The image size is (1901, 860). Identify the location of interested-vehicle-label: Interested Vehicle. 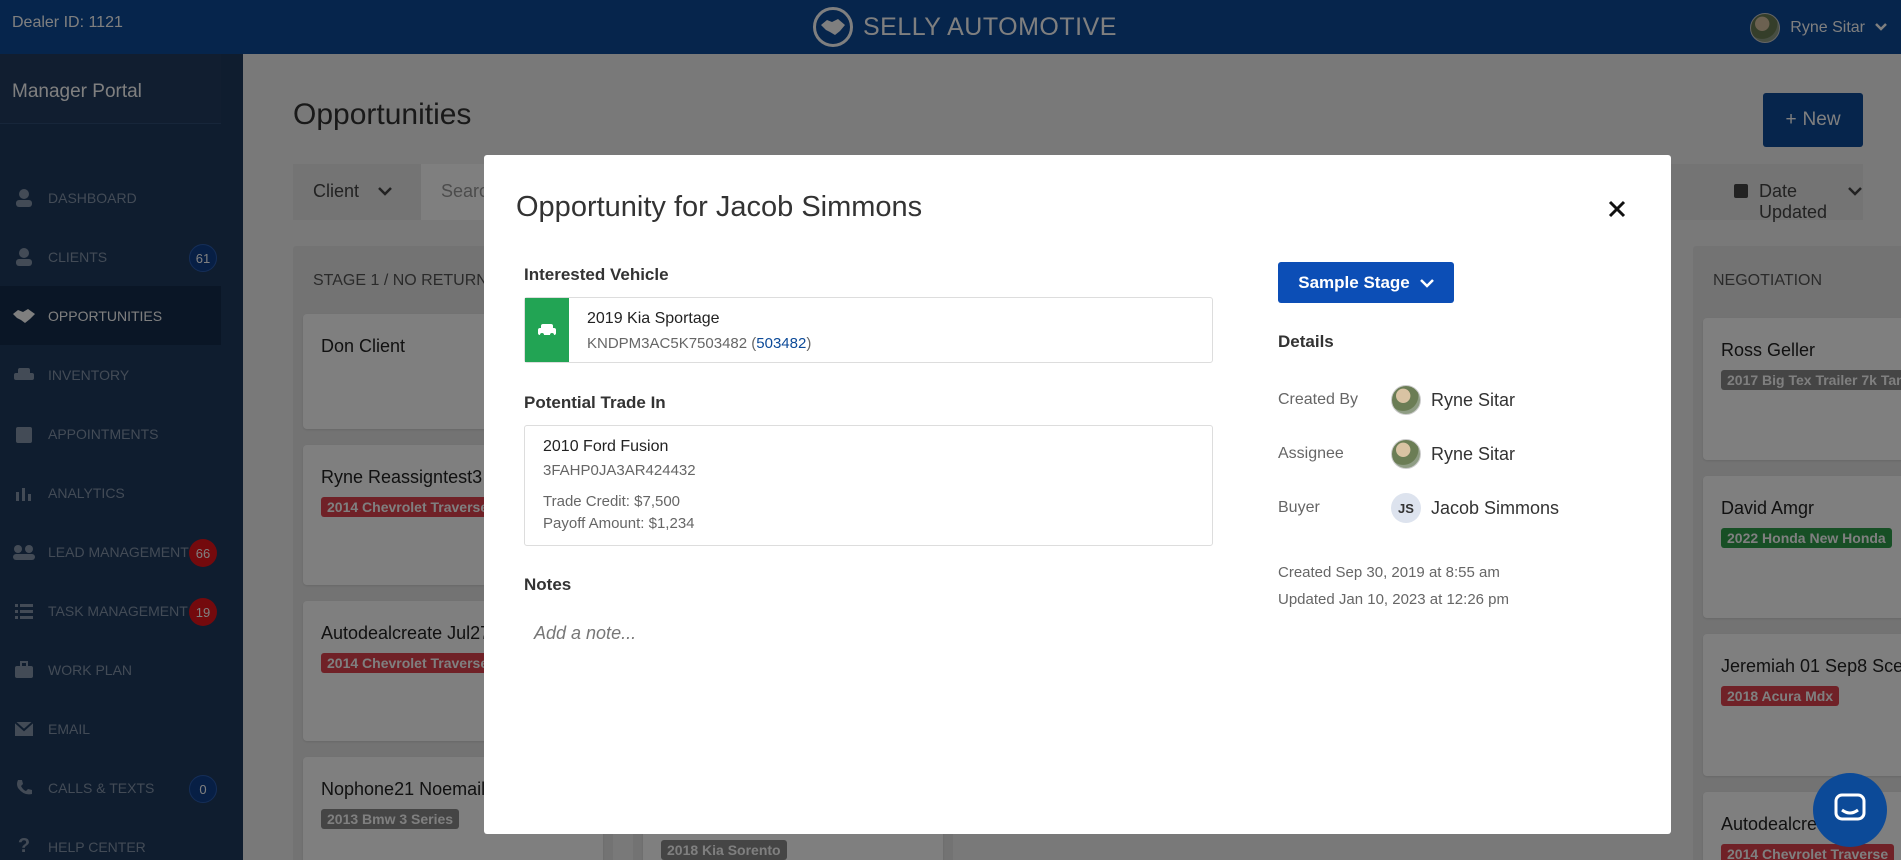
(596, 274).